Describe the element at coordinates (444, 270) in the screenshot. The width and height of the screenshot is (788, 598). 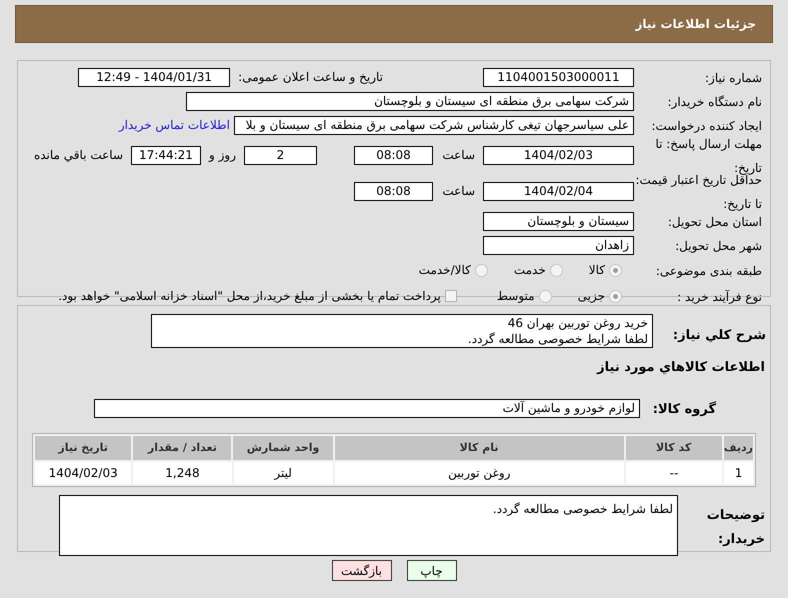
I see `radio-label: کالا/خدمت` at that location.